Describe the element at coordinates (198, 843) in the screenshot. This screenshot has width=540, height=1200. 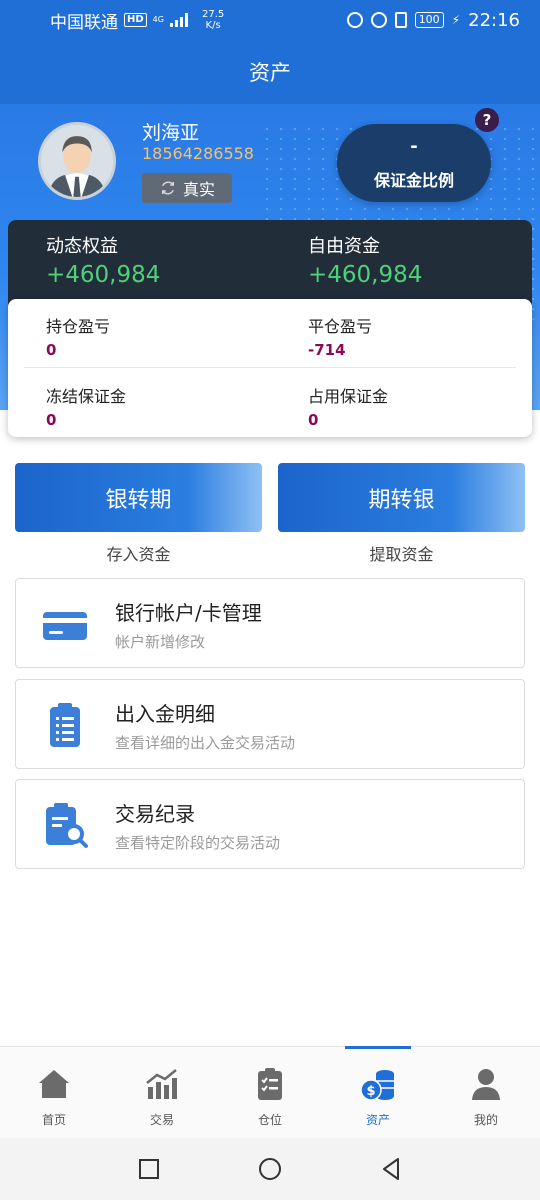
I see `menu-subtitle: 查看特定阶段的交易活动` at that location.